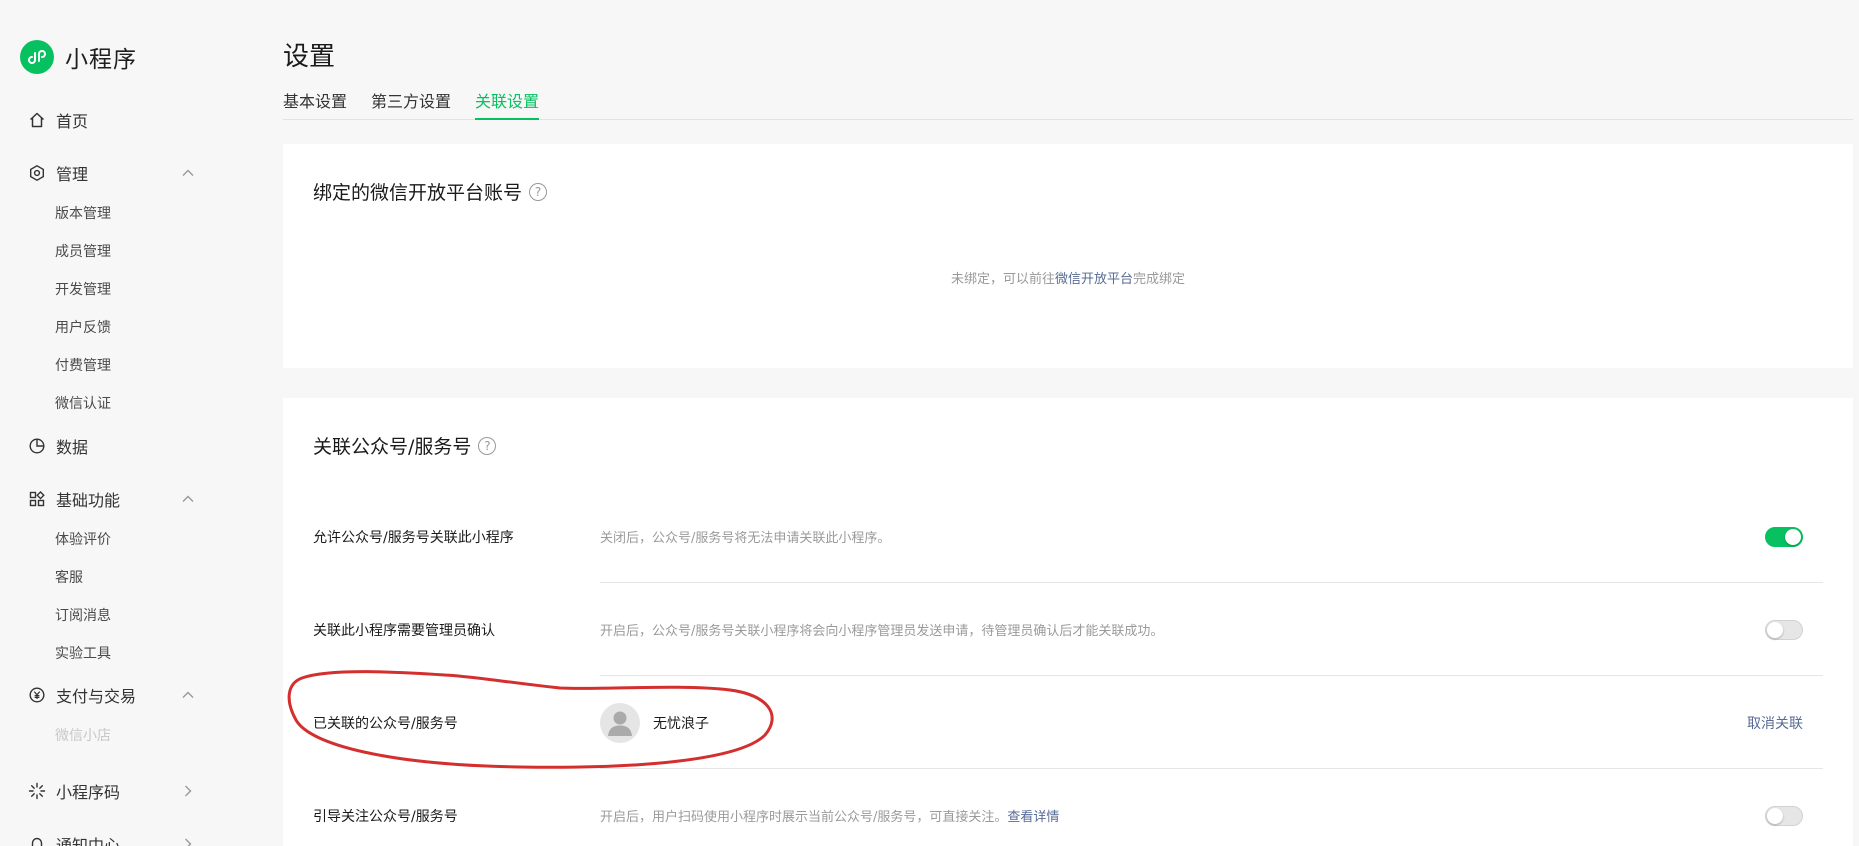 This screenshot has height=846, width=1859. I want to click on linked-account-label: 已关联的公众号/服务号, so click(385, 724).